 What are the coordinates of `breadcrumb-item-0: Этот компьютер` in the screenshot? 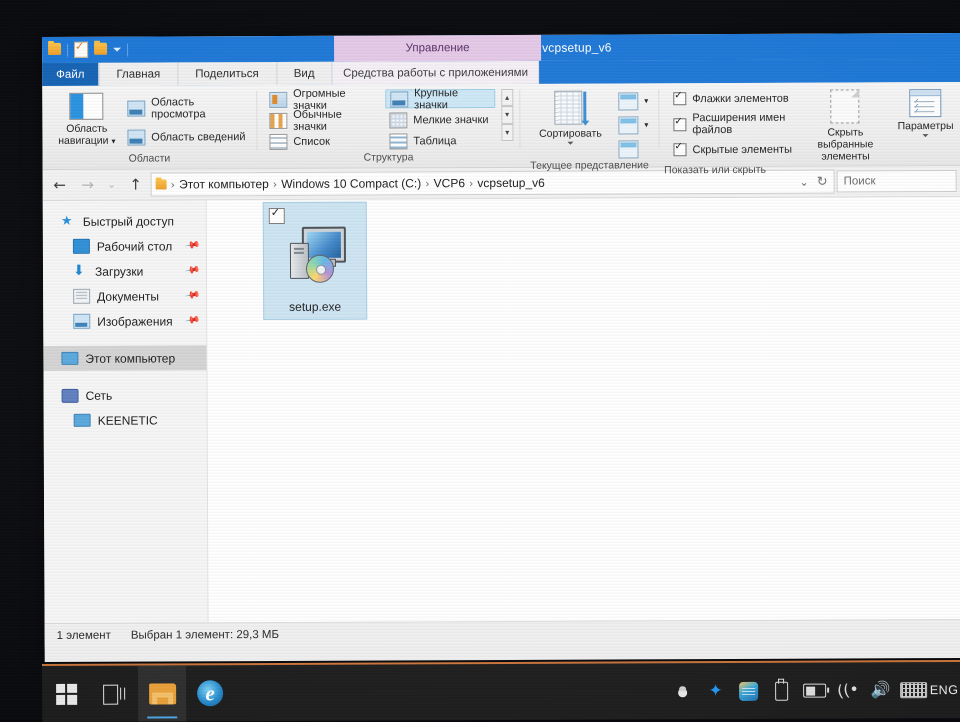 It's located at (224, 184).